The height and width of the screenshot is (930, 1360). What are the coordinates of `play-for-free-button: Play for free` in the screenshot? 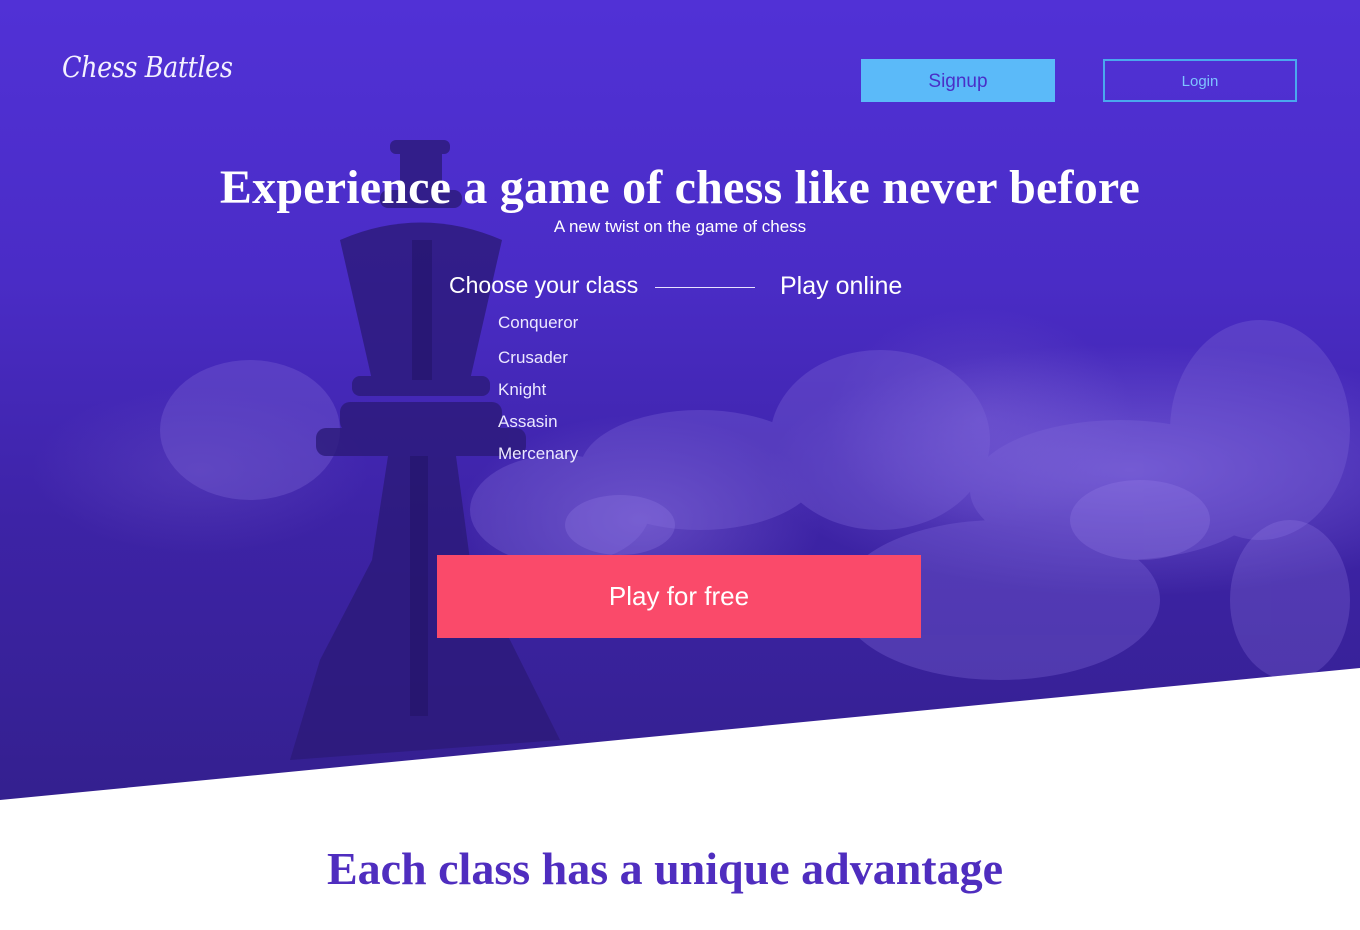 It's located at (679, 596).